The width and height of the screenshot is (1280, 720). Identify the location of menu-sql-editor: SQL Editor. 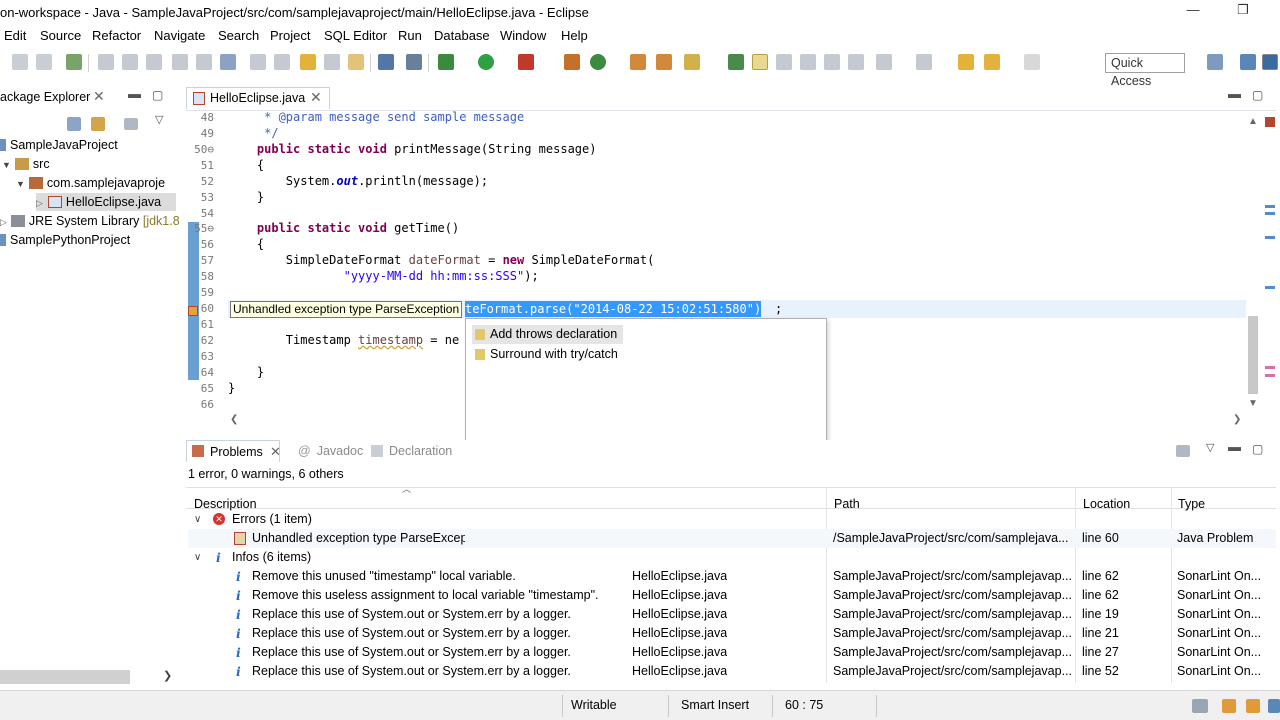
(355, 35).